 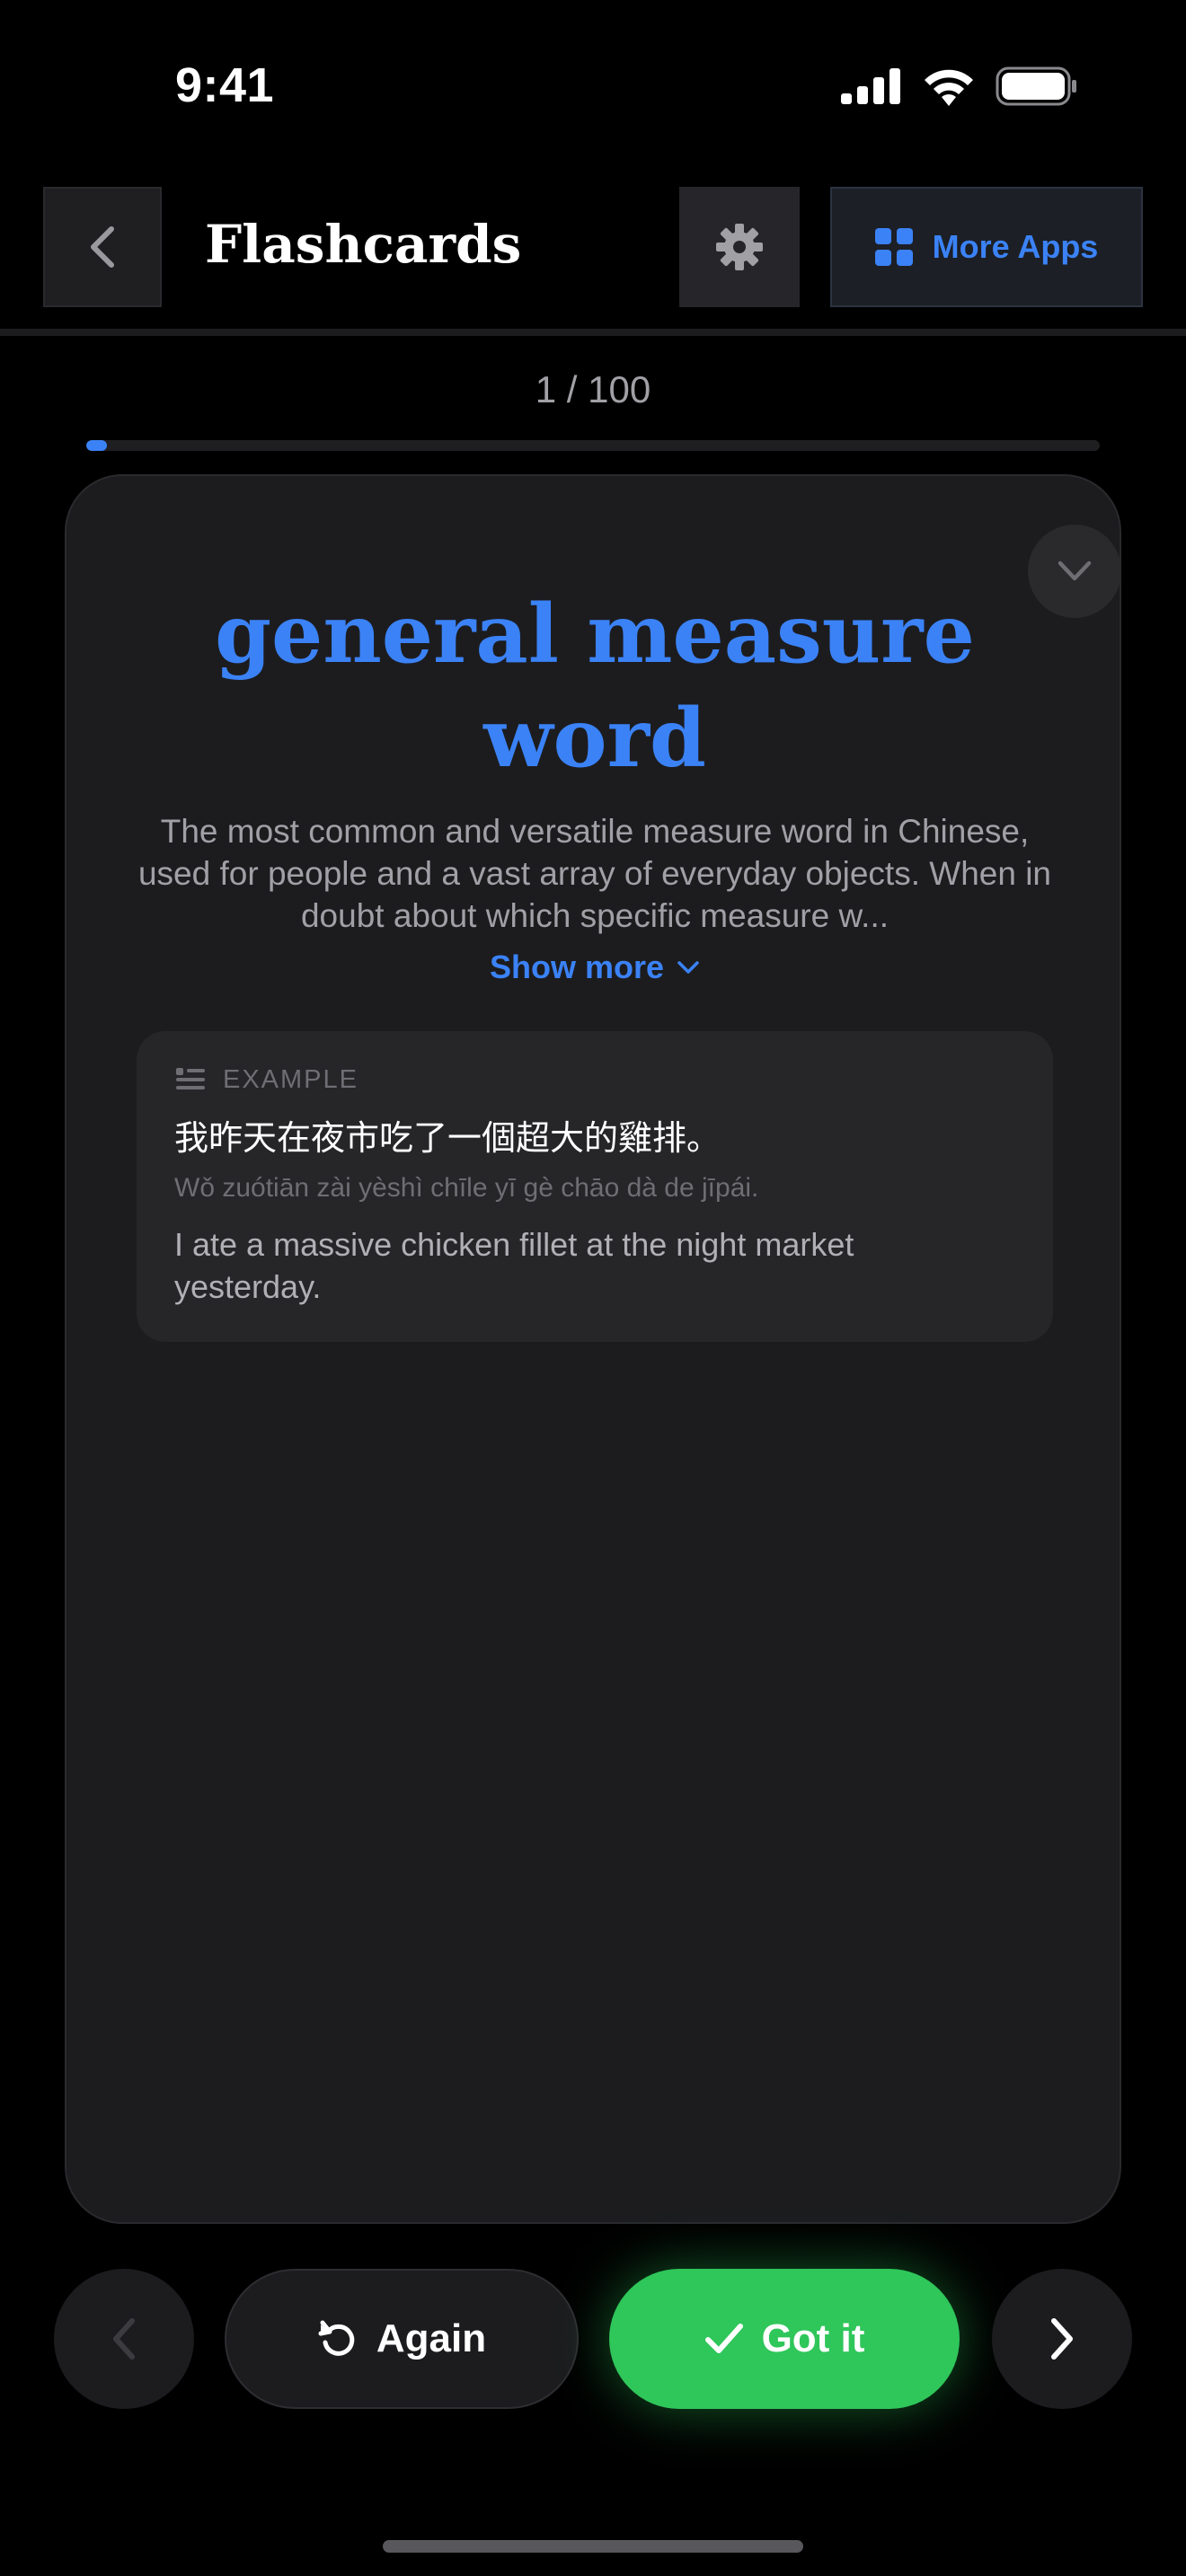 I want to click on settings-button, so click(x=739, y=247).